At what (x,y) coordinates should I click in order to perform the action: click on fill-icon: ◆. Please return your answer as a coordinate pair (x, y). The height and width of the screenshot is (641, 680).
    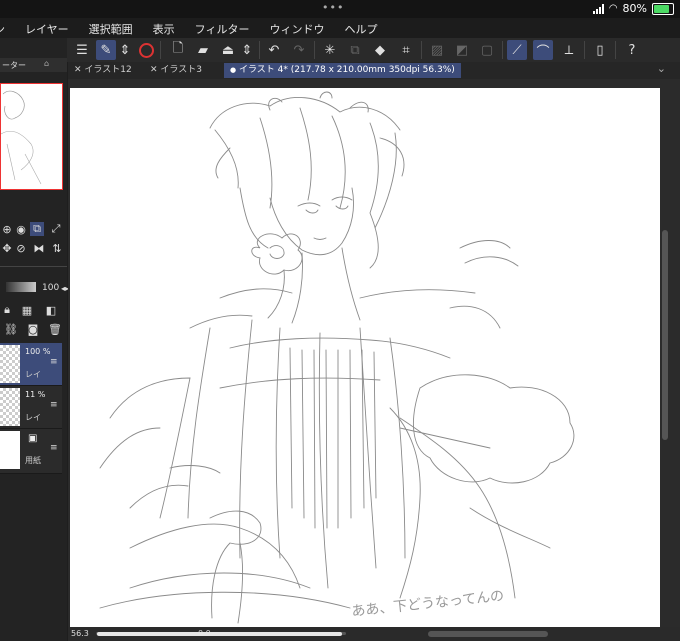
    Looking at the image, I should click on (380, 50).